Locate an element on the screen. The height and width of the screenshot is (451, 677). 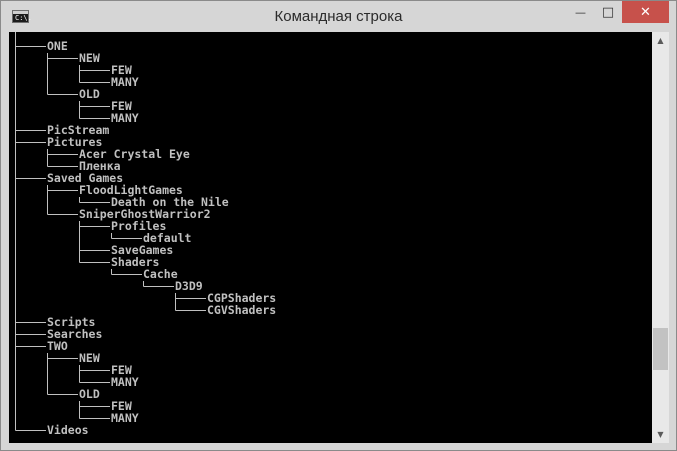
vertical-scrollbar: ▲ ▼ is located at coordinates (660, 237).